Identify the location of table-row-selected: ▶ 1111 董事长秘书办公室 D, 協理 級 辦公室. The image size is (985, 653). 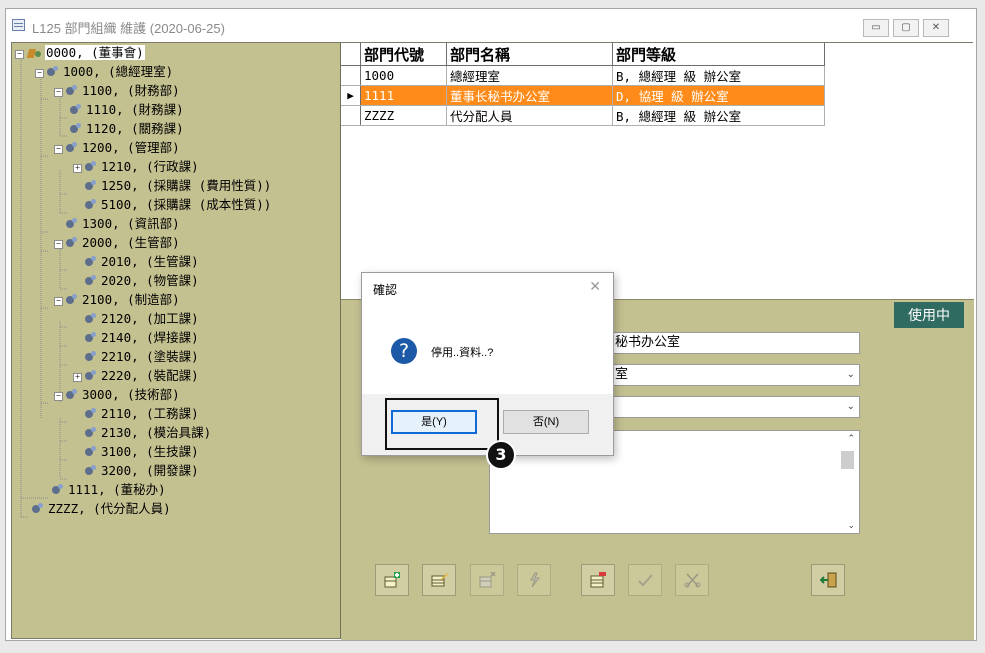
(583, 95).